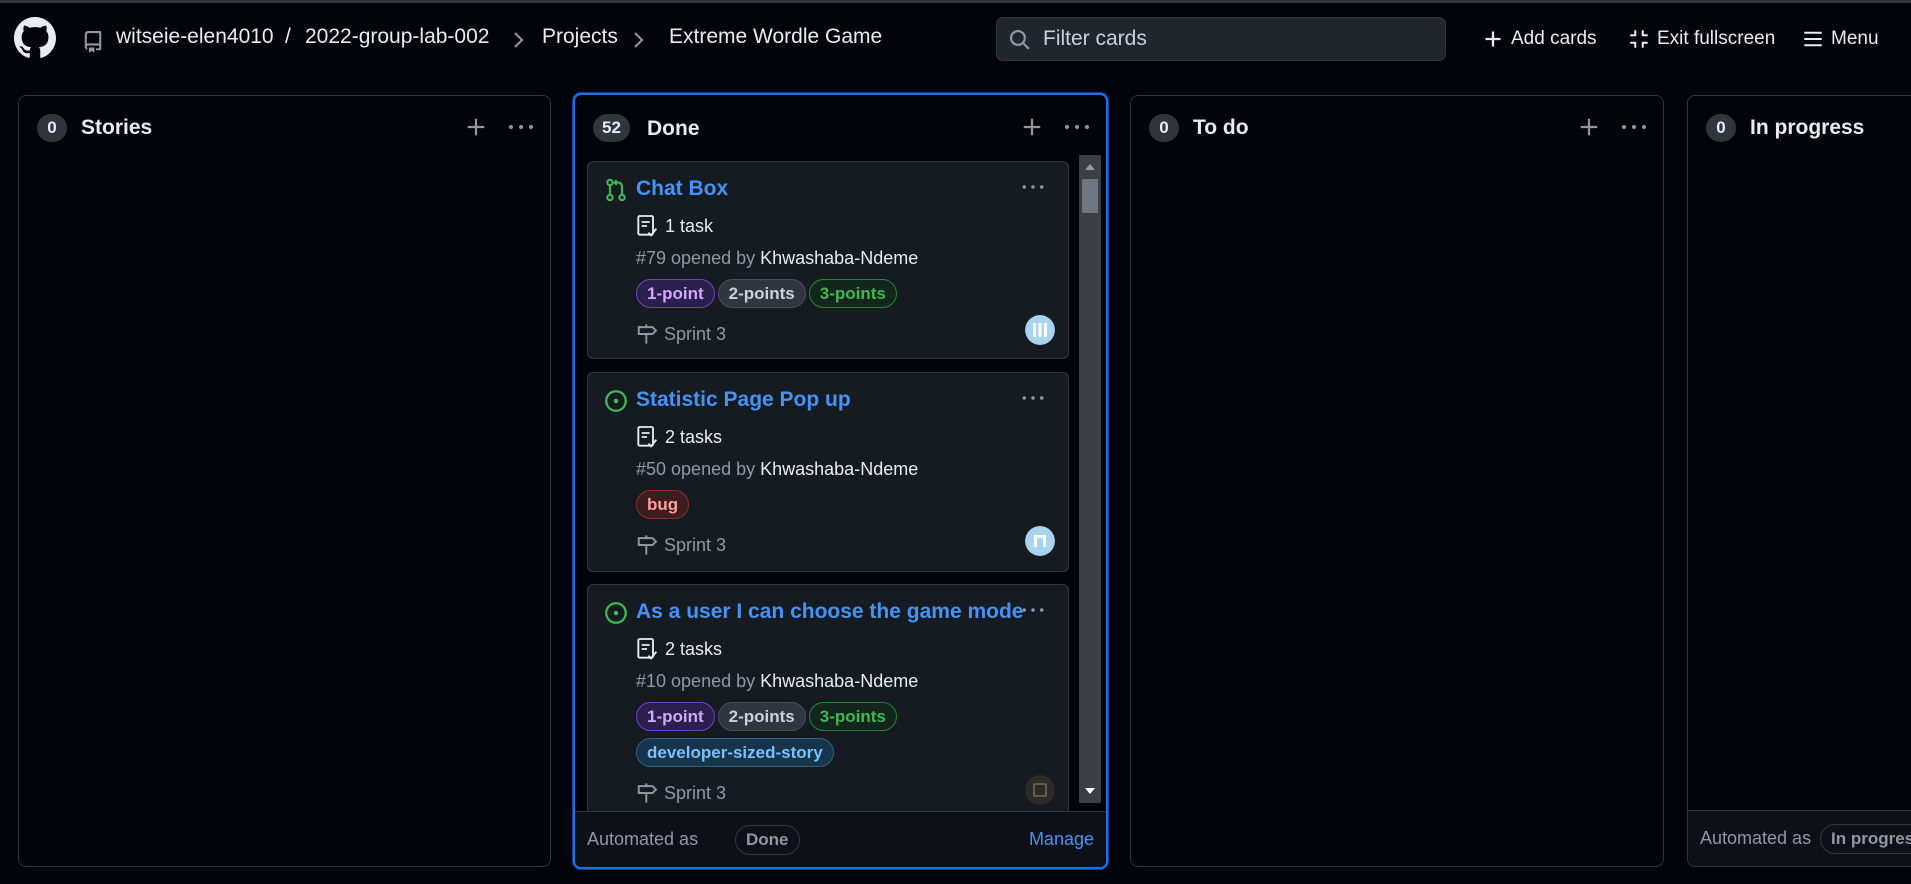 The image size is (1911, 884). I want to click on card-meta: #50 opened by Khwashaba-Ndeme, so click(777, 469).